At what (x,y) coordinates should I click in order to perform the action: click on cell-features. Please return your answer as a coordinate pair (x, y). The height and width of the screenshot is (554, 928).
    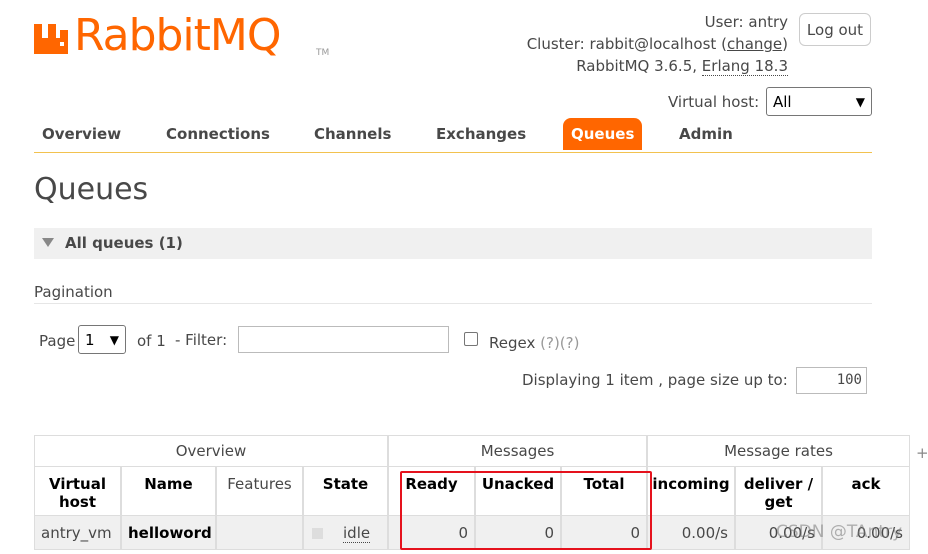
    Looking at the image, I should click on (259, 533).